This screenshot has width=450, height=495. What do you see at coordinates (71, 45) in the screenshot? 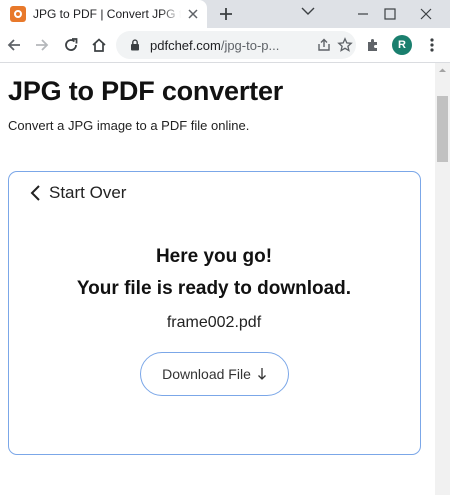
I see `reload-icon` at bounding box center [71, 45].